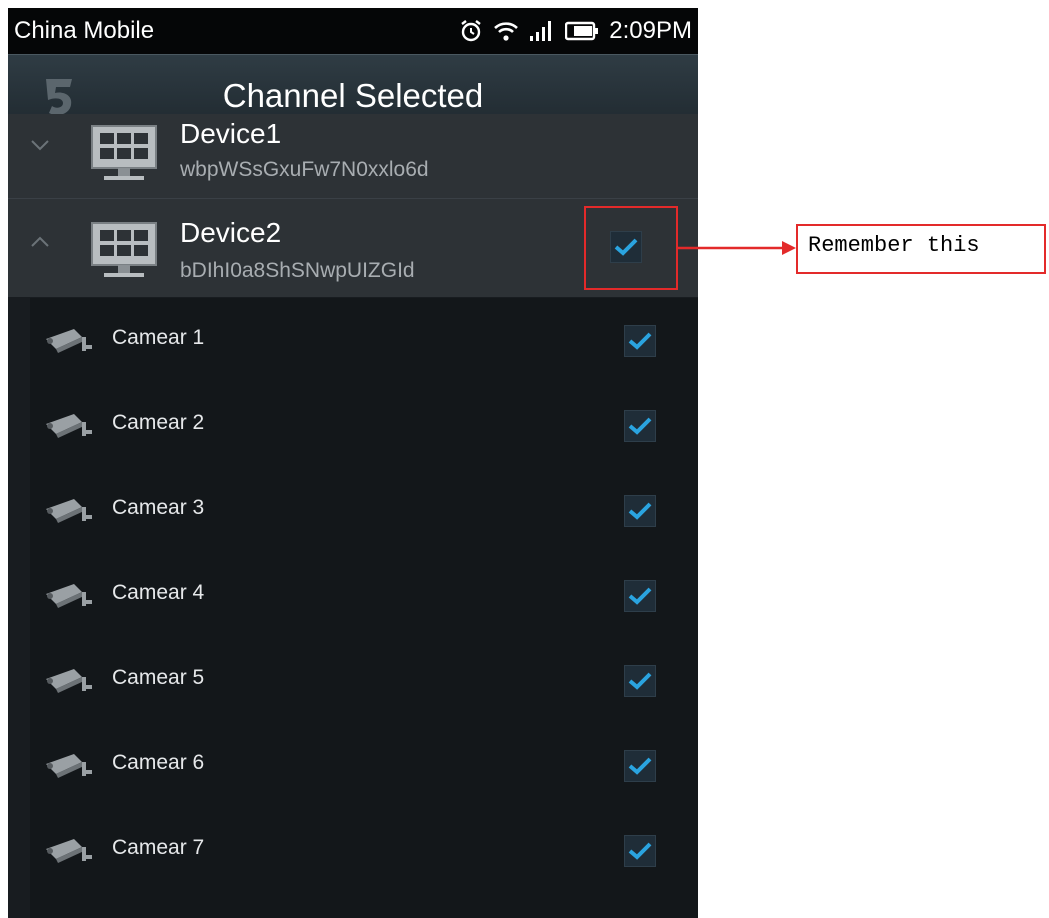 The image size is (1049, 918). I want to click on camera-label: Camear 5, so click(158, 677).